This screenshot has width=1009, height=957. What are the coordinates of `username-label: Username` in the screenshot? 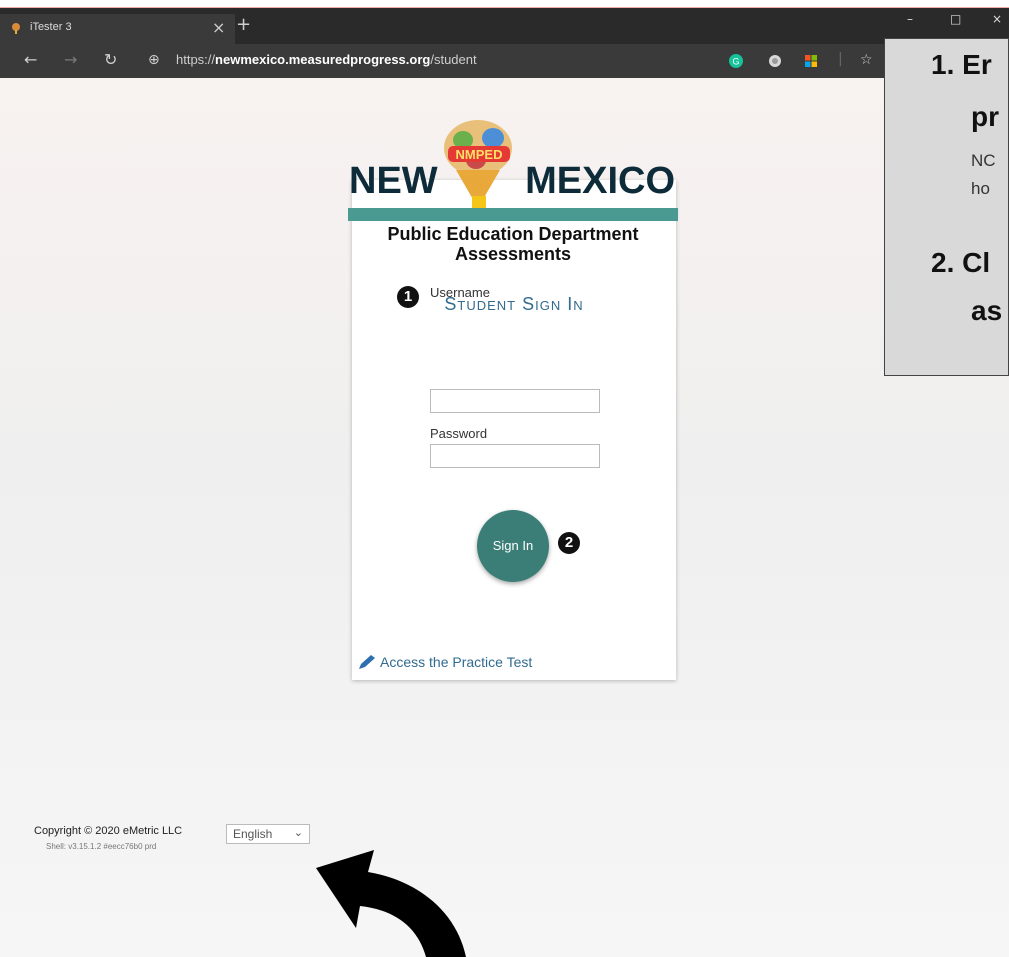 It's located at (460, 292).